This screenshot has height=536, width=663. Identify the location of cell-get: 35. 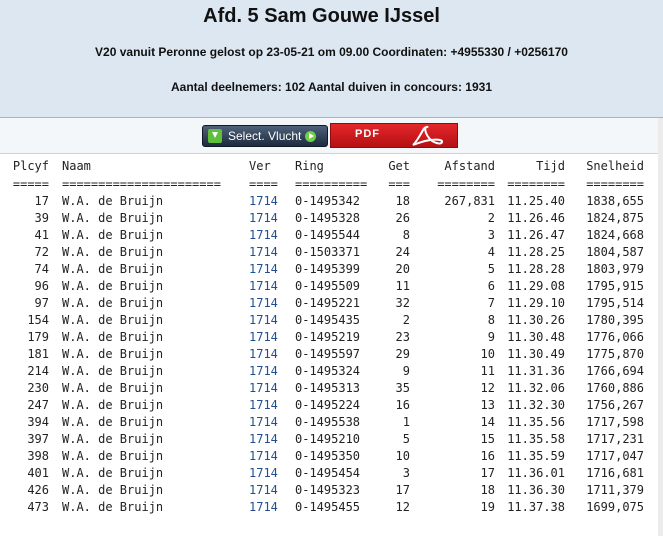
(402, 388).